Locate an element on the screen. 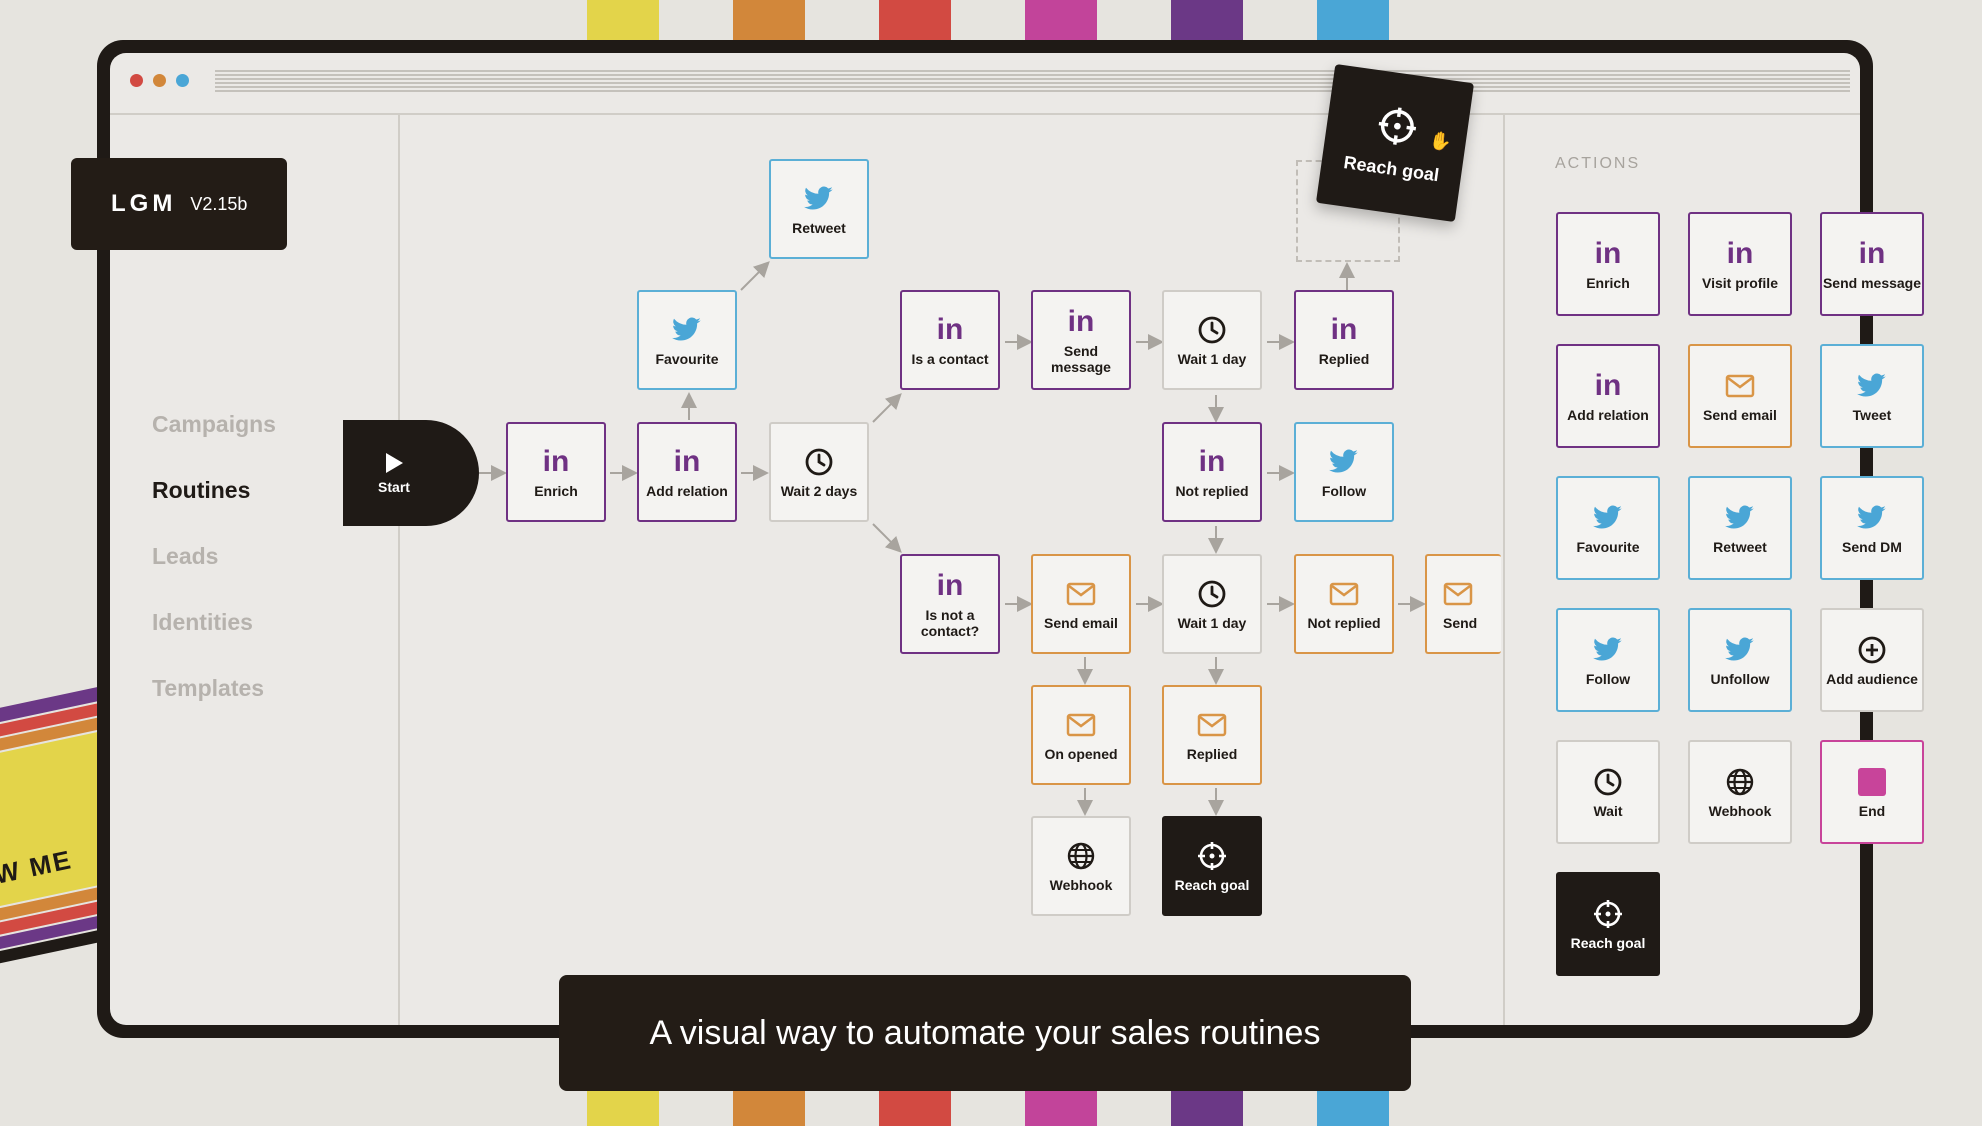  action-label: Follow is located at coordinates (1608, 679).